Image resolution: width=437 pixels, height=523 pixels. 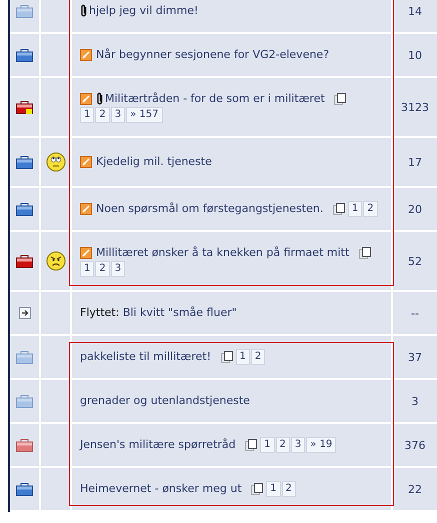 What do you see at coordinates (415, 261) in the screenshot?
I see `reply-count: 52` at bounding box center [415, 261].